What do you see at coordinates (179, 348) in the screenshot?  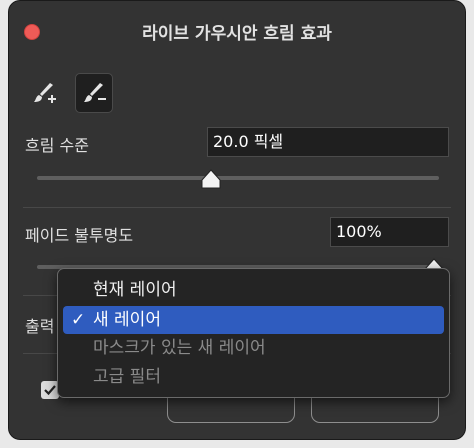 I see `menu-item-label: 마스크가 있는 새 레이어` at bounding box center [179, 348].